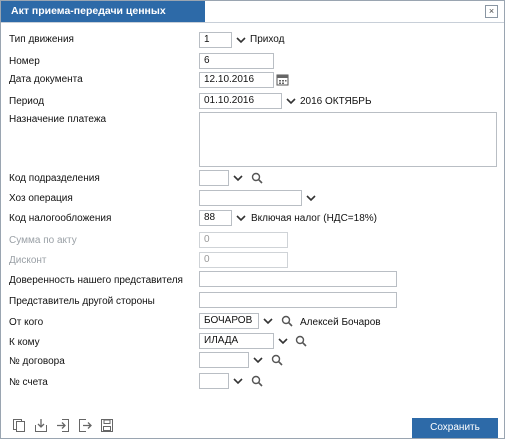  I want to click on business-op-label: Хоз операция, so click(41, 198).